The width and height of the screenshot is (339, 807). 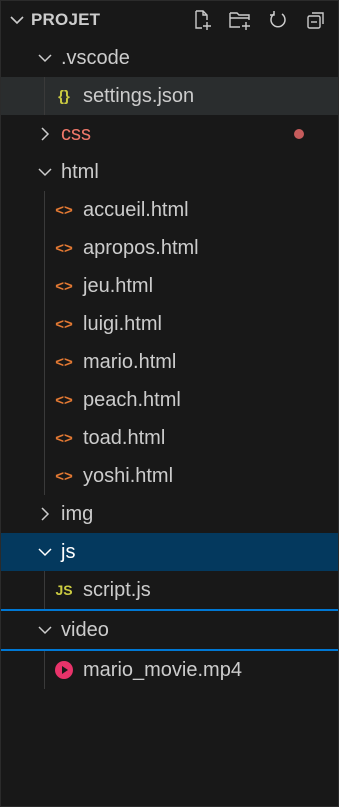 What do you see at coordinates (136, 209) in the screenshot?
I see `file-label: accueil.html` at bounding box center [136, 209].